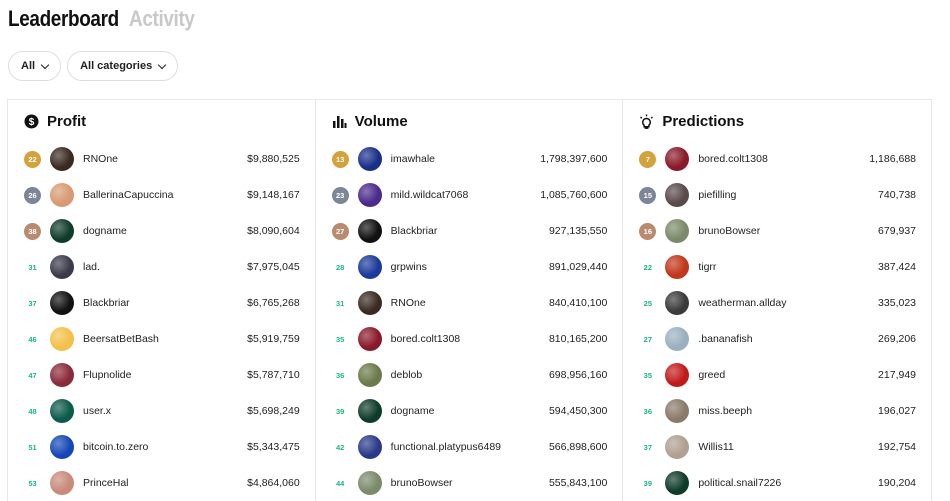 The width and height of the screenshot is (950, 501). Describe the element at coordinates (466, 195) in the screenshot. I see `username: mild.wildcat7068` at that location.